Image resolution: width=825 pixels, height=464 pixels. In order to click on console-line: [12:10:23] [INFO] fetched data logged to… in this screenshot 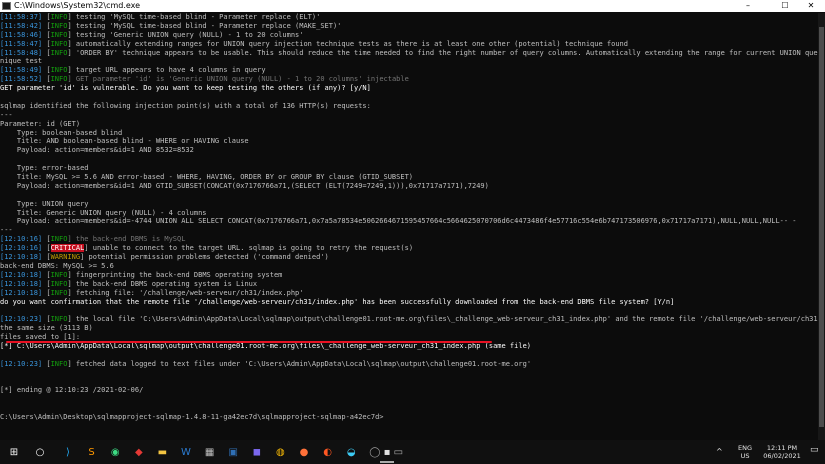, I will do `click(409, 364)`.